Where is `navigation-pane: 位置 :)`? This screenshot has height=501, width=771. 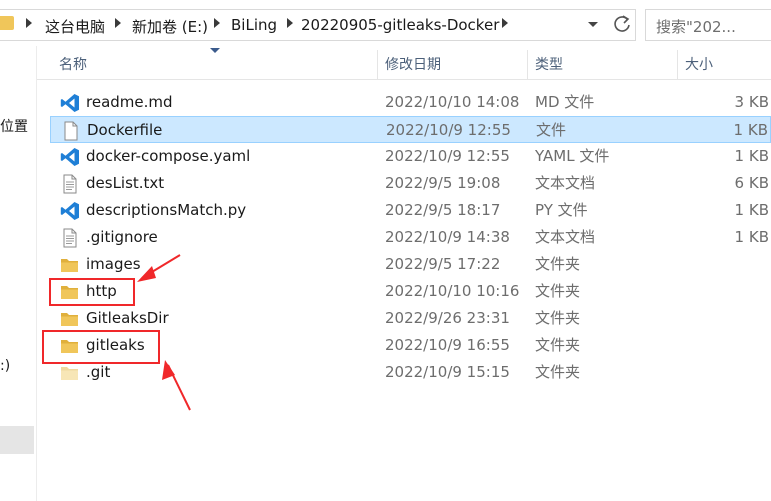
navigation-pane: 位置 :) is located at coordinates (18, 273).